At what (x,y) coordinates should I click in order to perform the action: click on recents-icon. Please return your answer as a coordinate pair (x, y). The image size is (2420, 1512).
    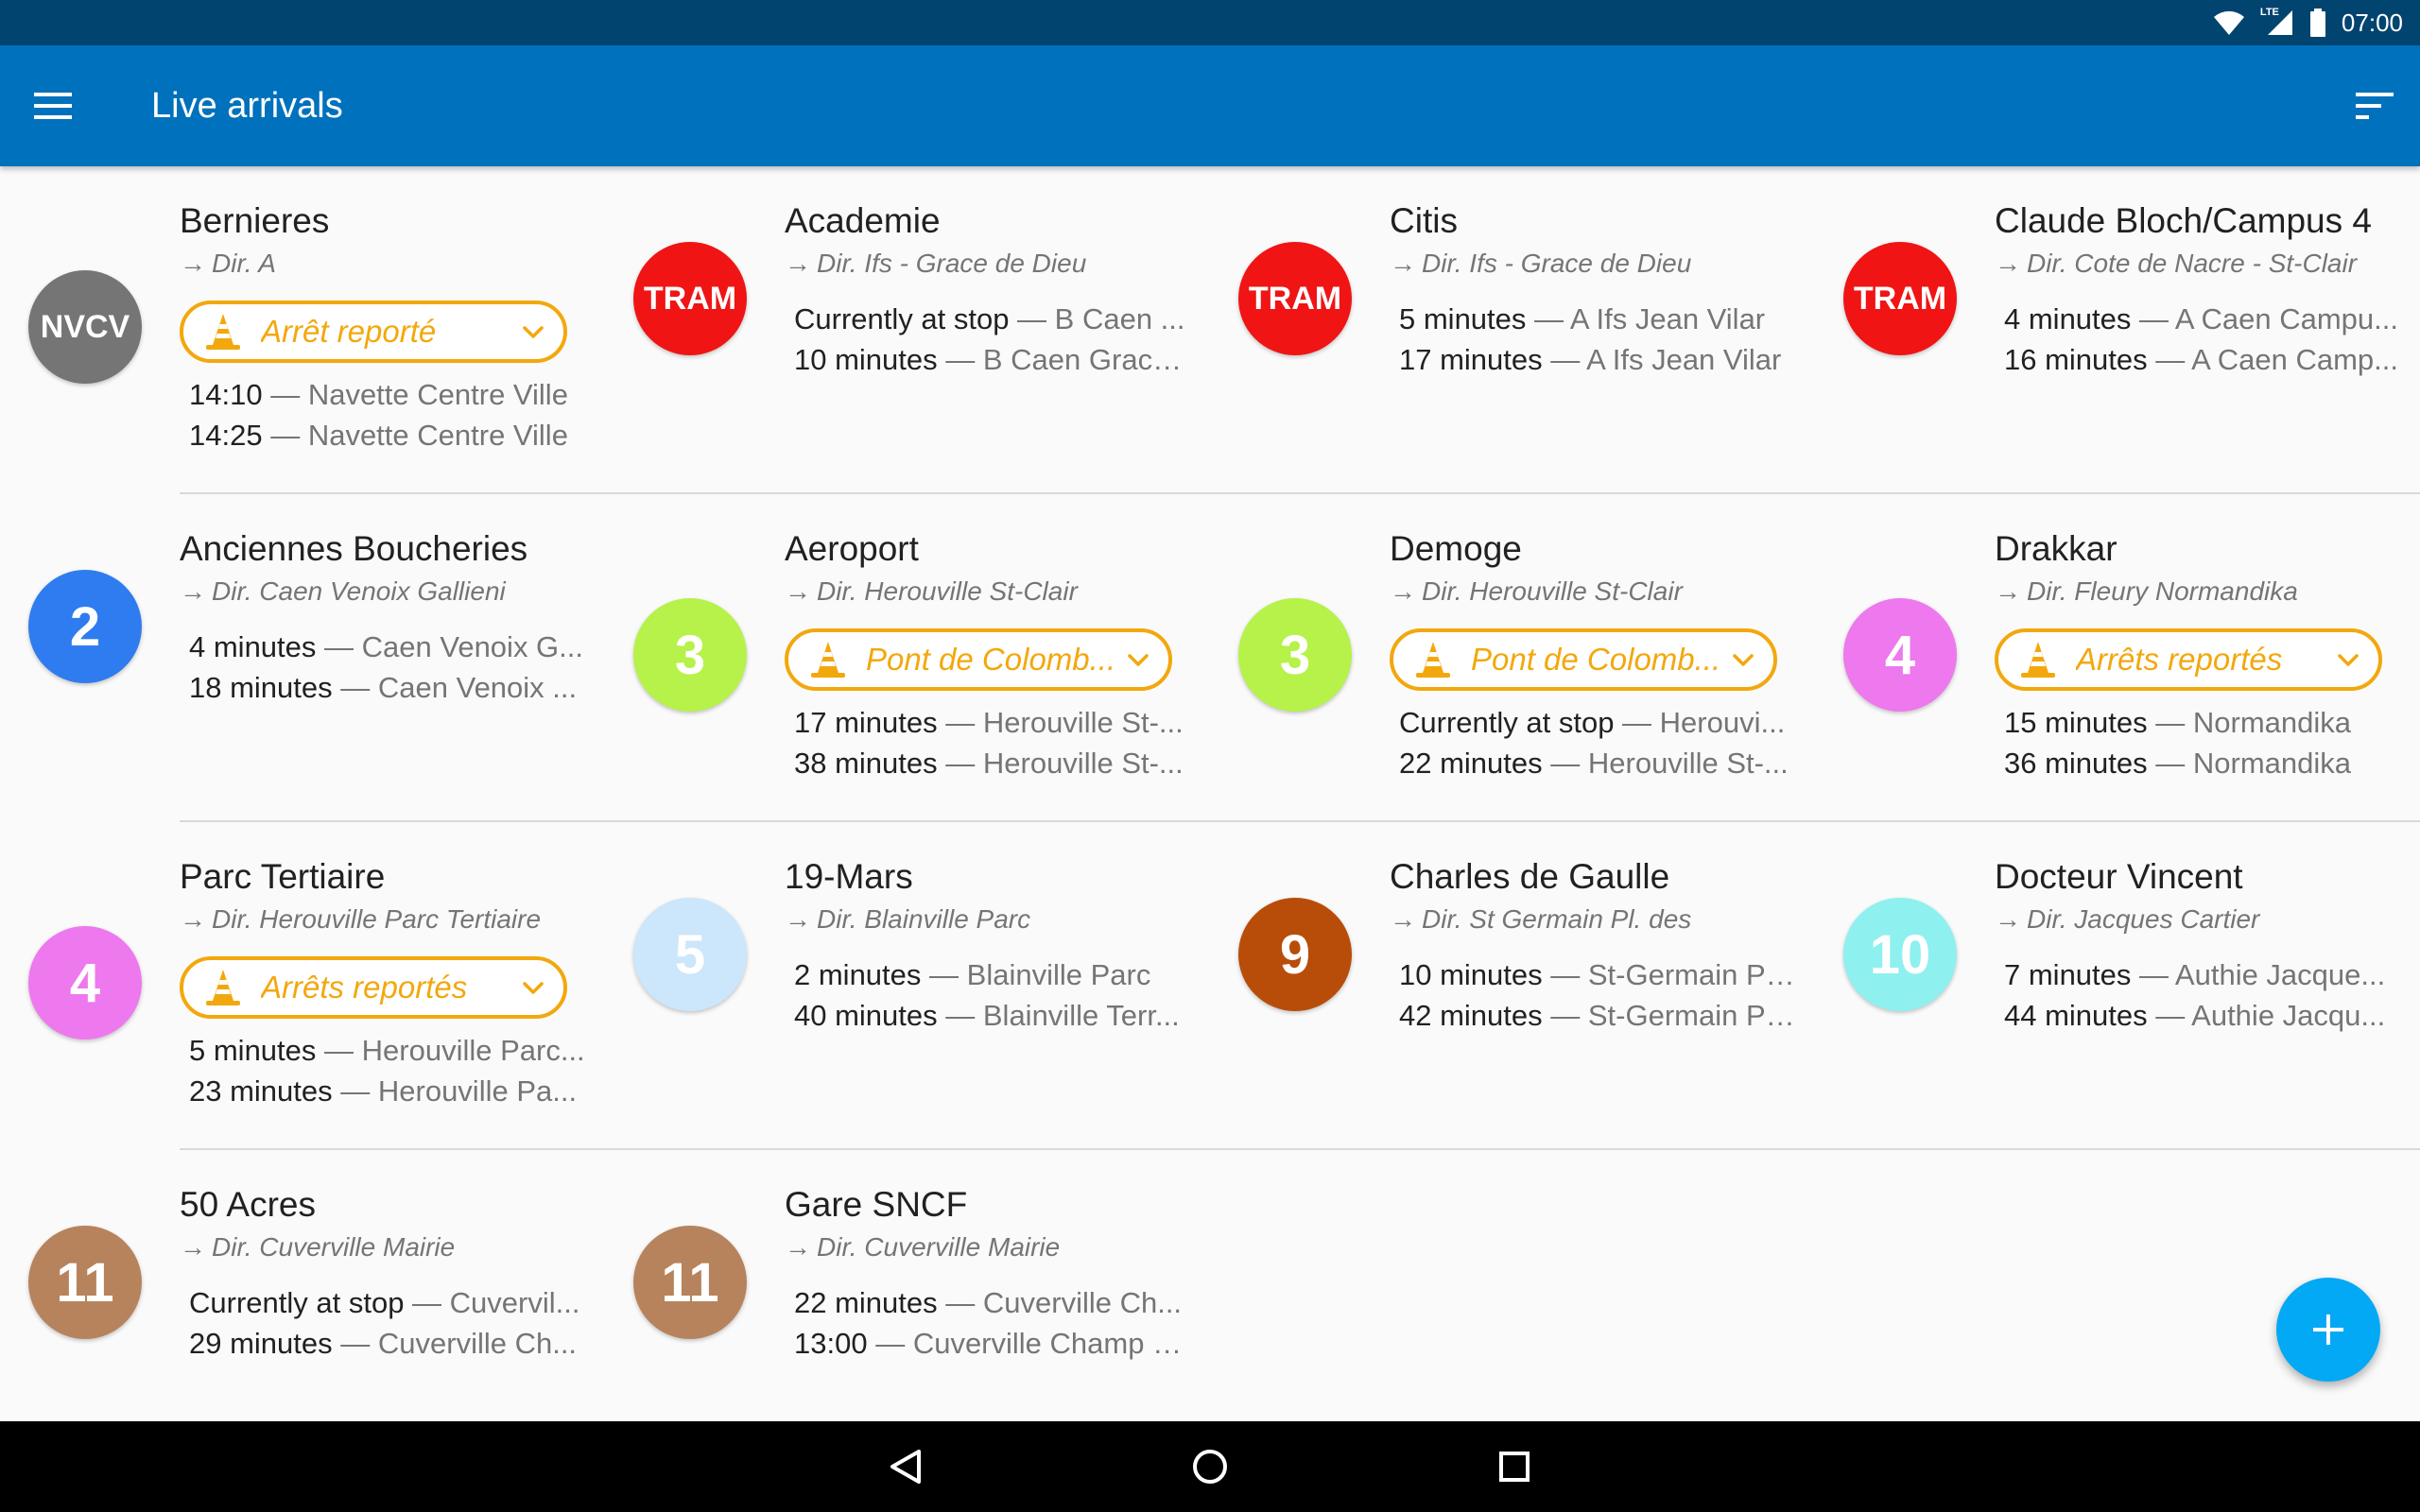
    Looking at the image, I should click on (1514, 1467).